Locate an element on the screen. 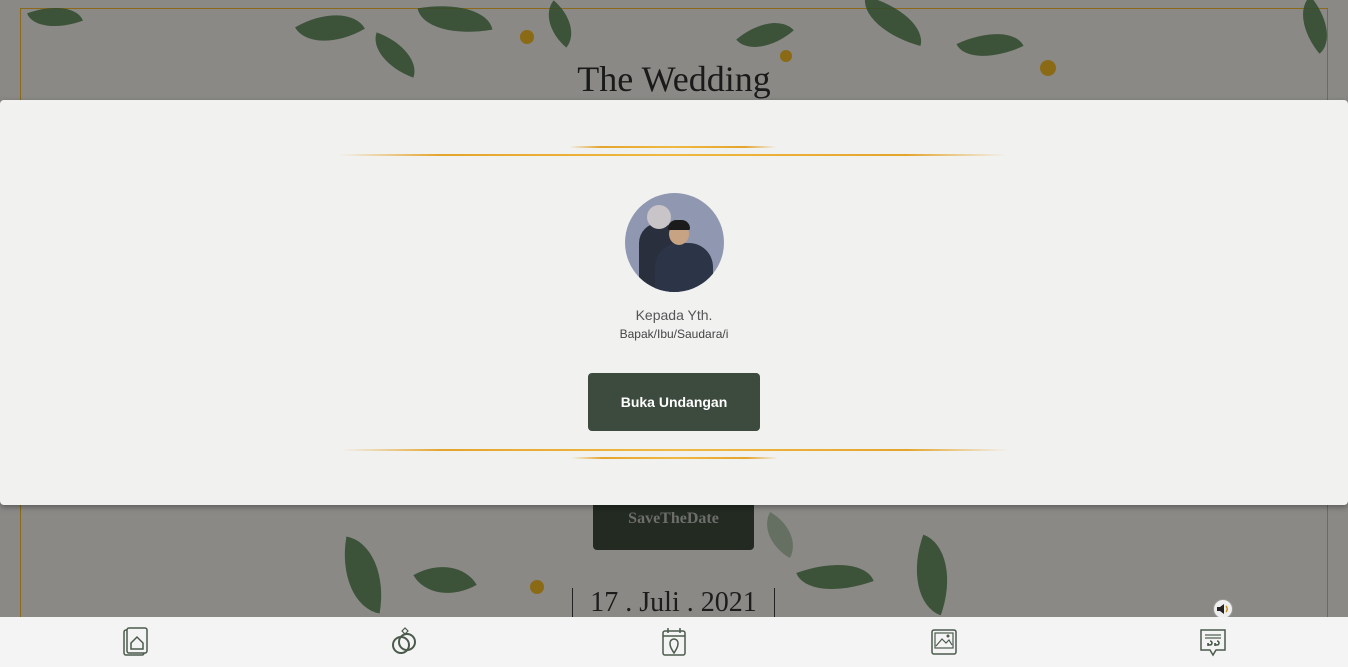 The width and height of the screenshot is (1348, 667). calendar-location-icon is located at coordinates (674, 642).